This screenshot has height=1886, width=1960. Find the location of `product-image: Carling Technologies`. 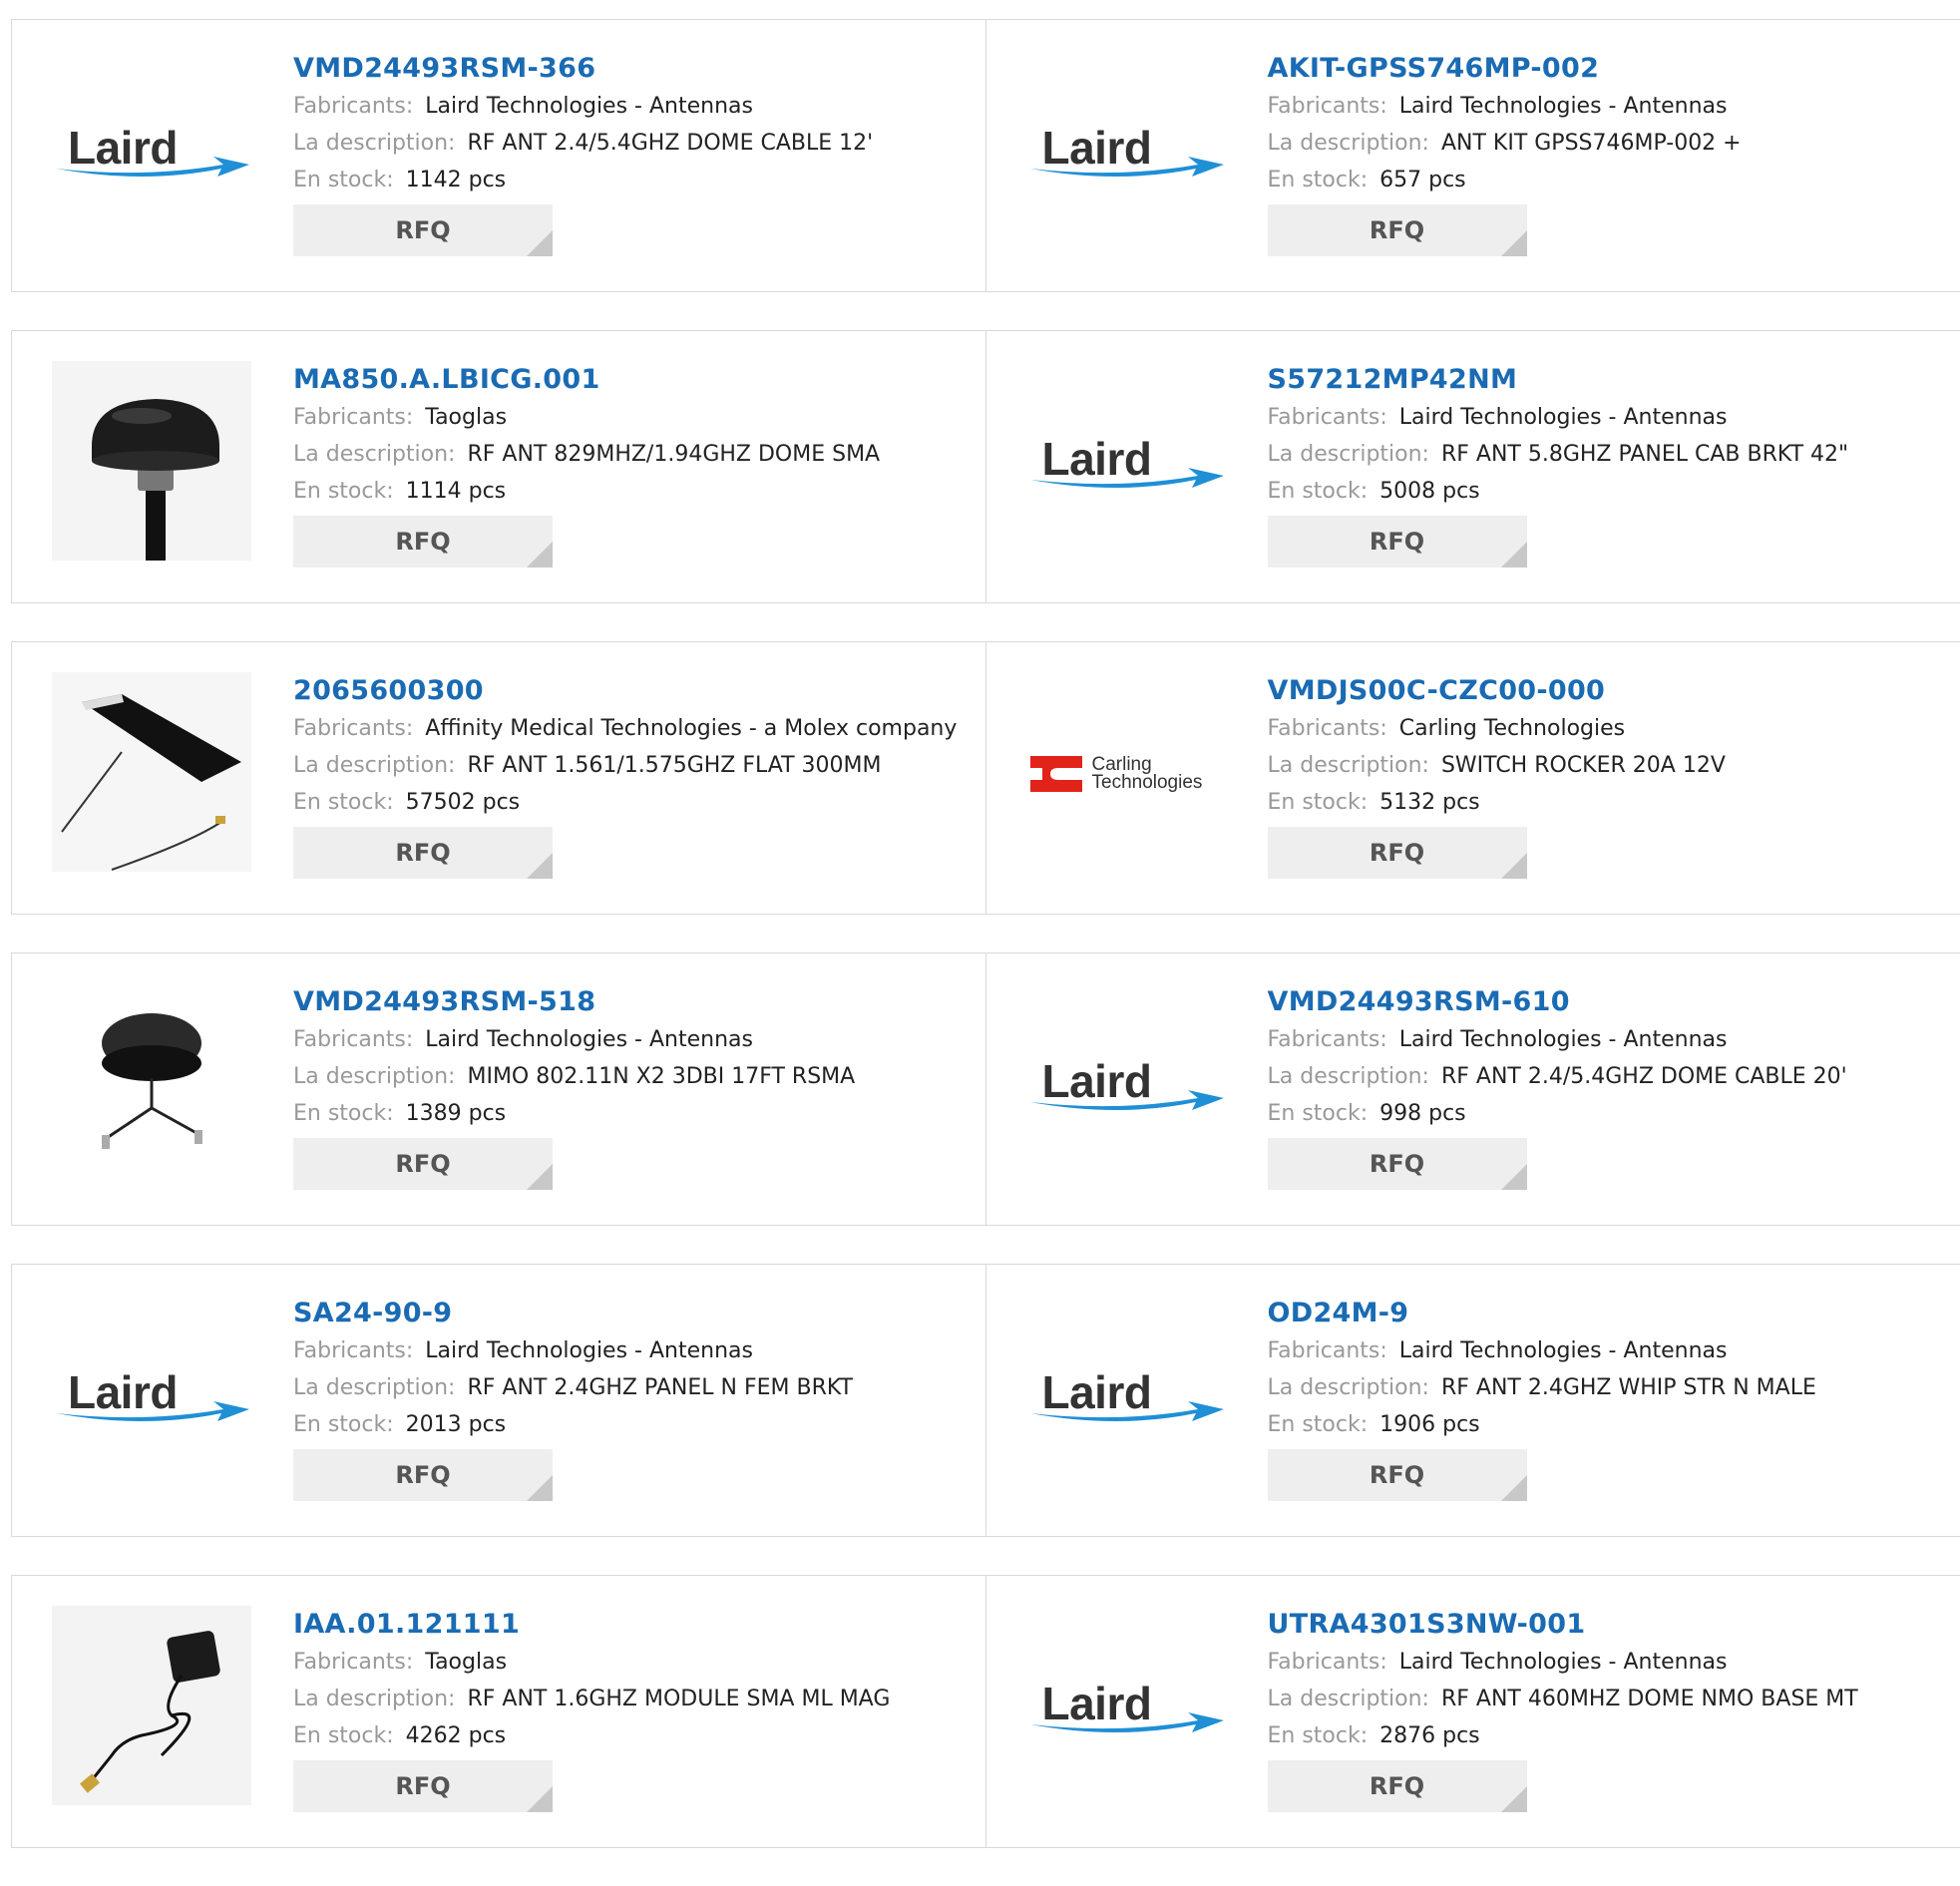

product-image: Carling Technologies is located at coordinates (1126, 774).